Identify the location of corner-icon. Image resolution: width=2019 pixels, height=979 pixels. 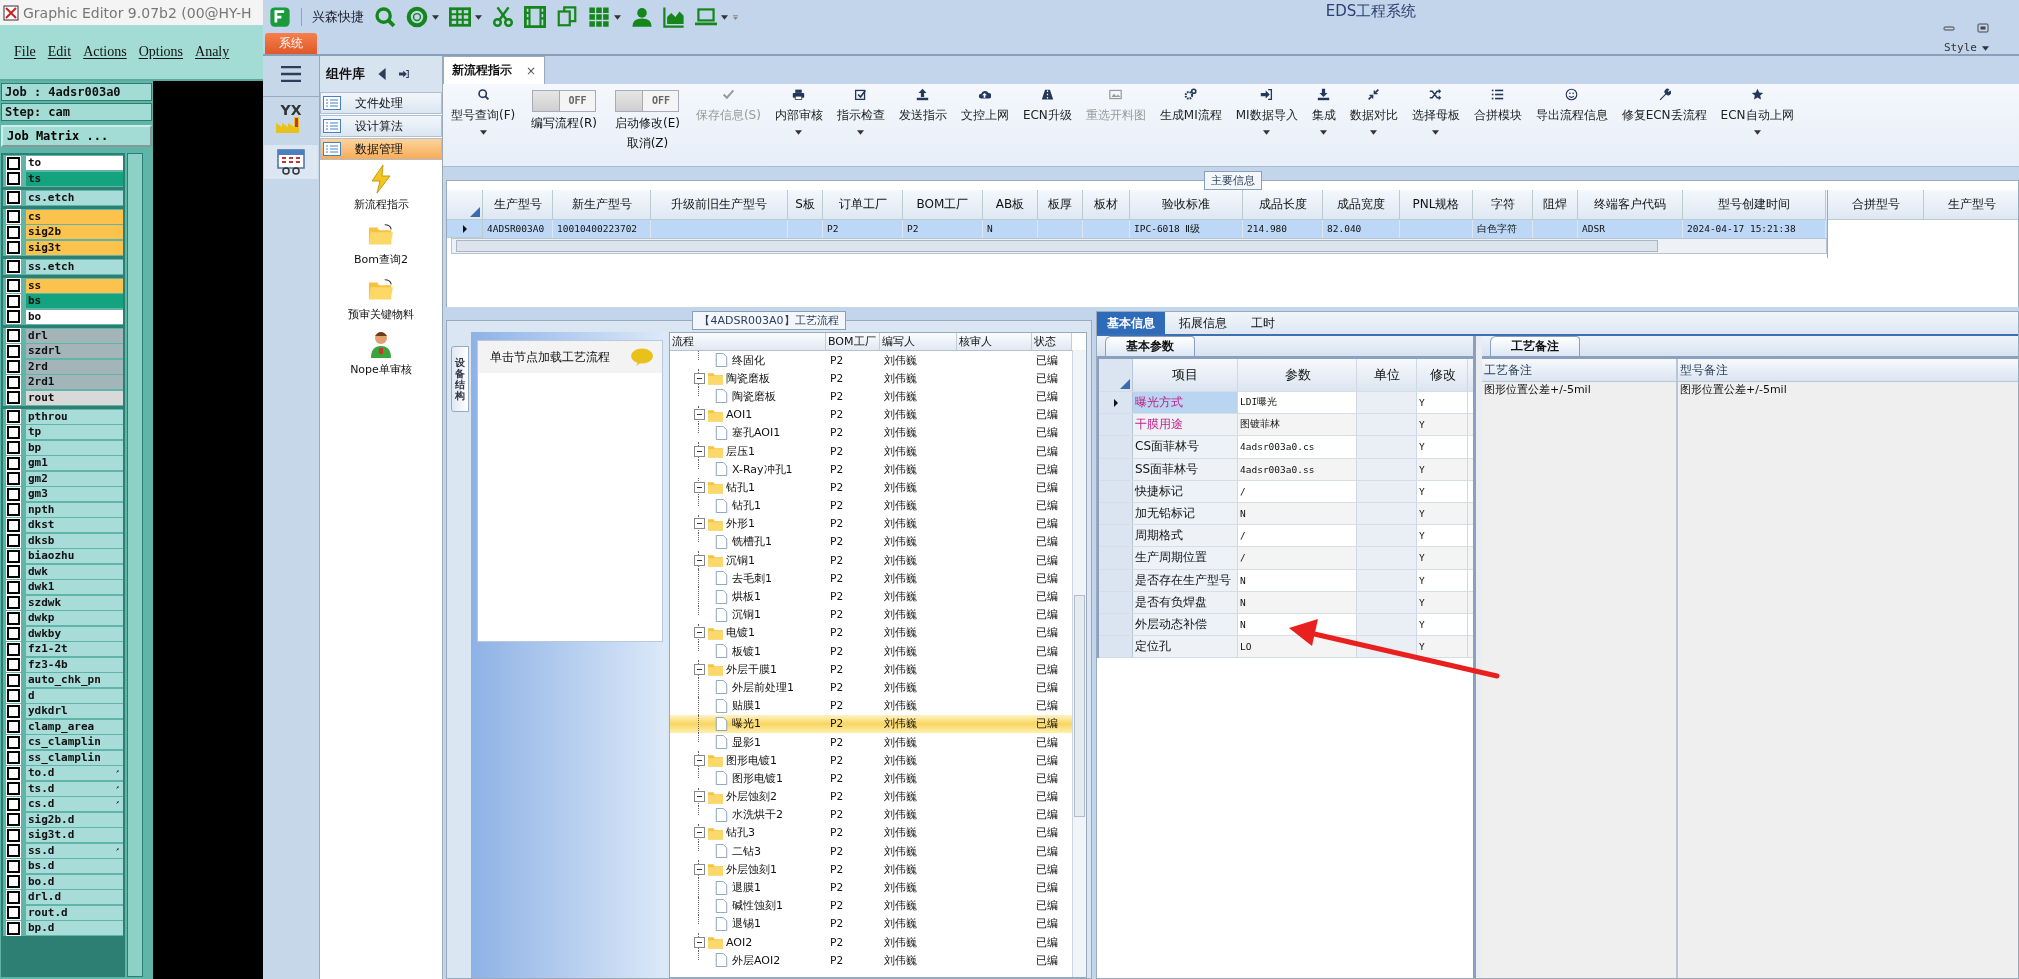
(1125, 384).